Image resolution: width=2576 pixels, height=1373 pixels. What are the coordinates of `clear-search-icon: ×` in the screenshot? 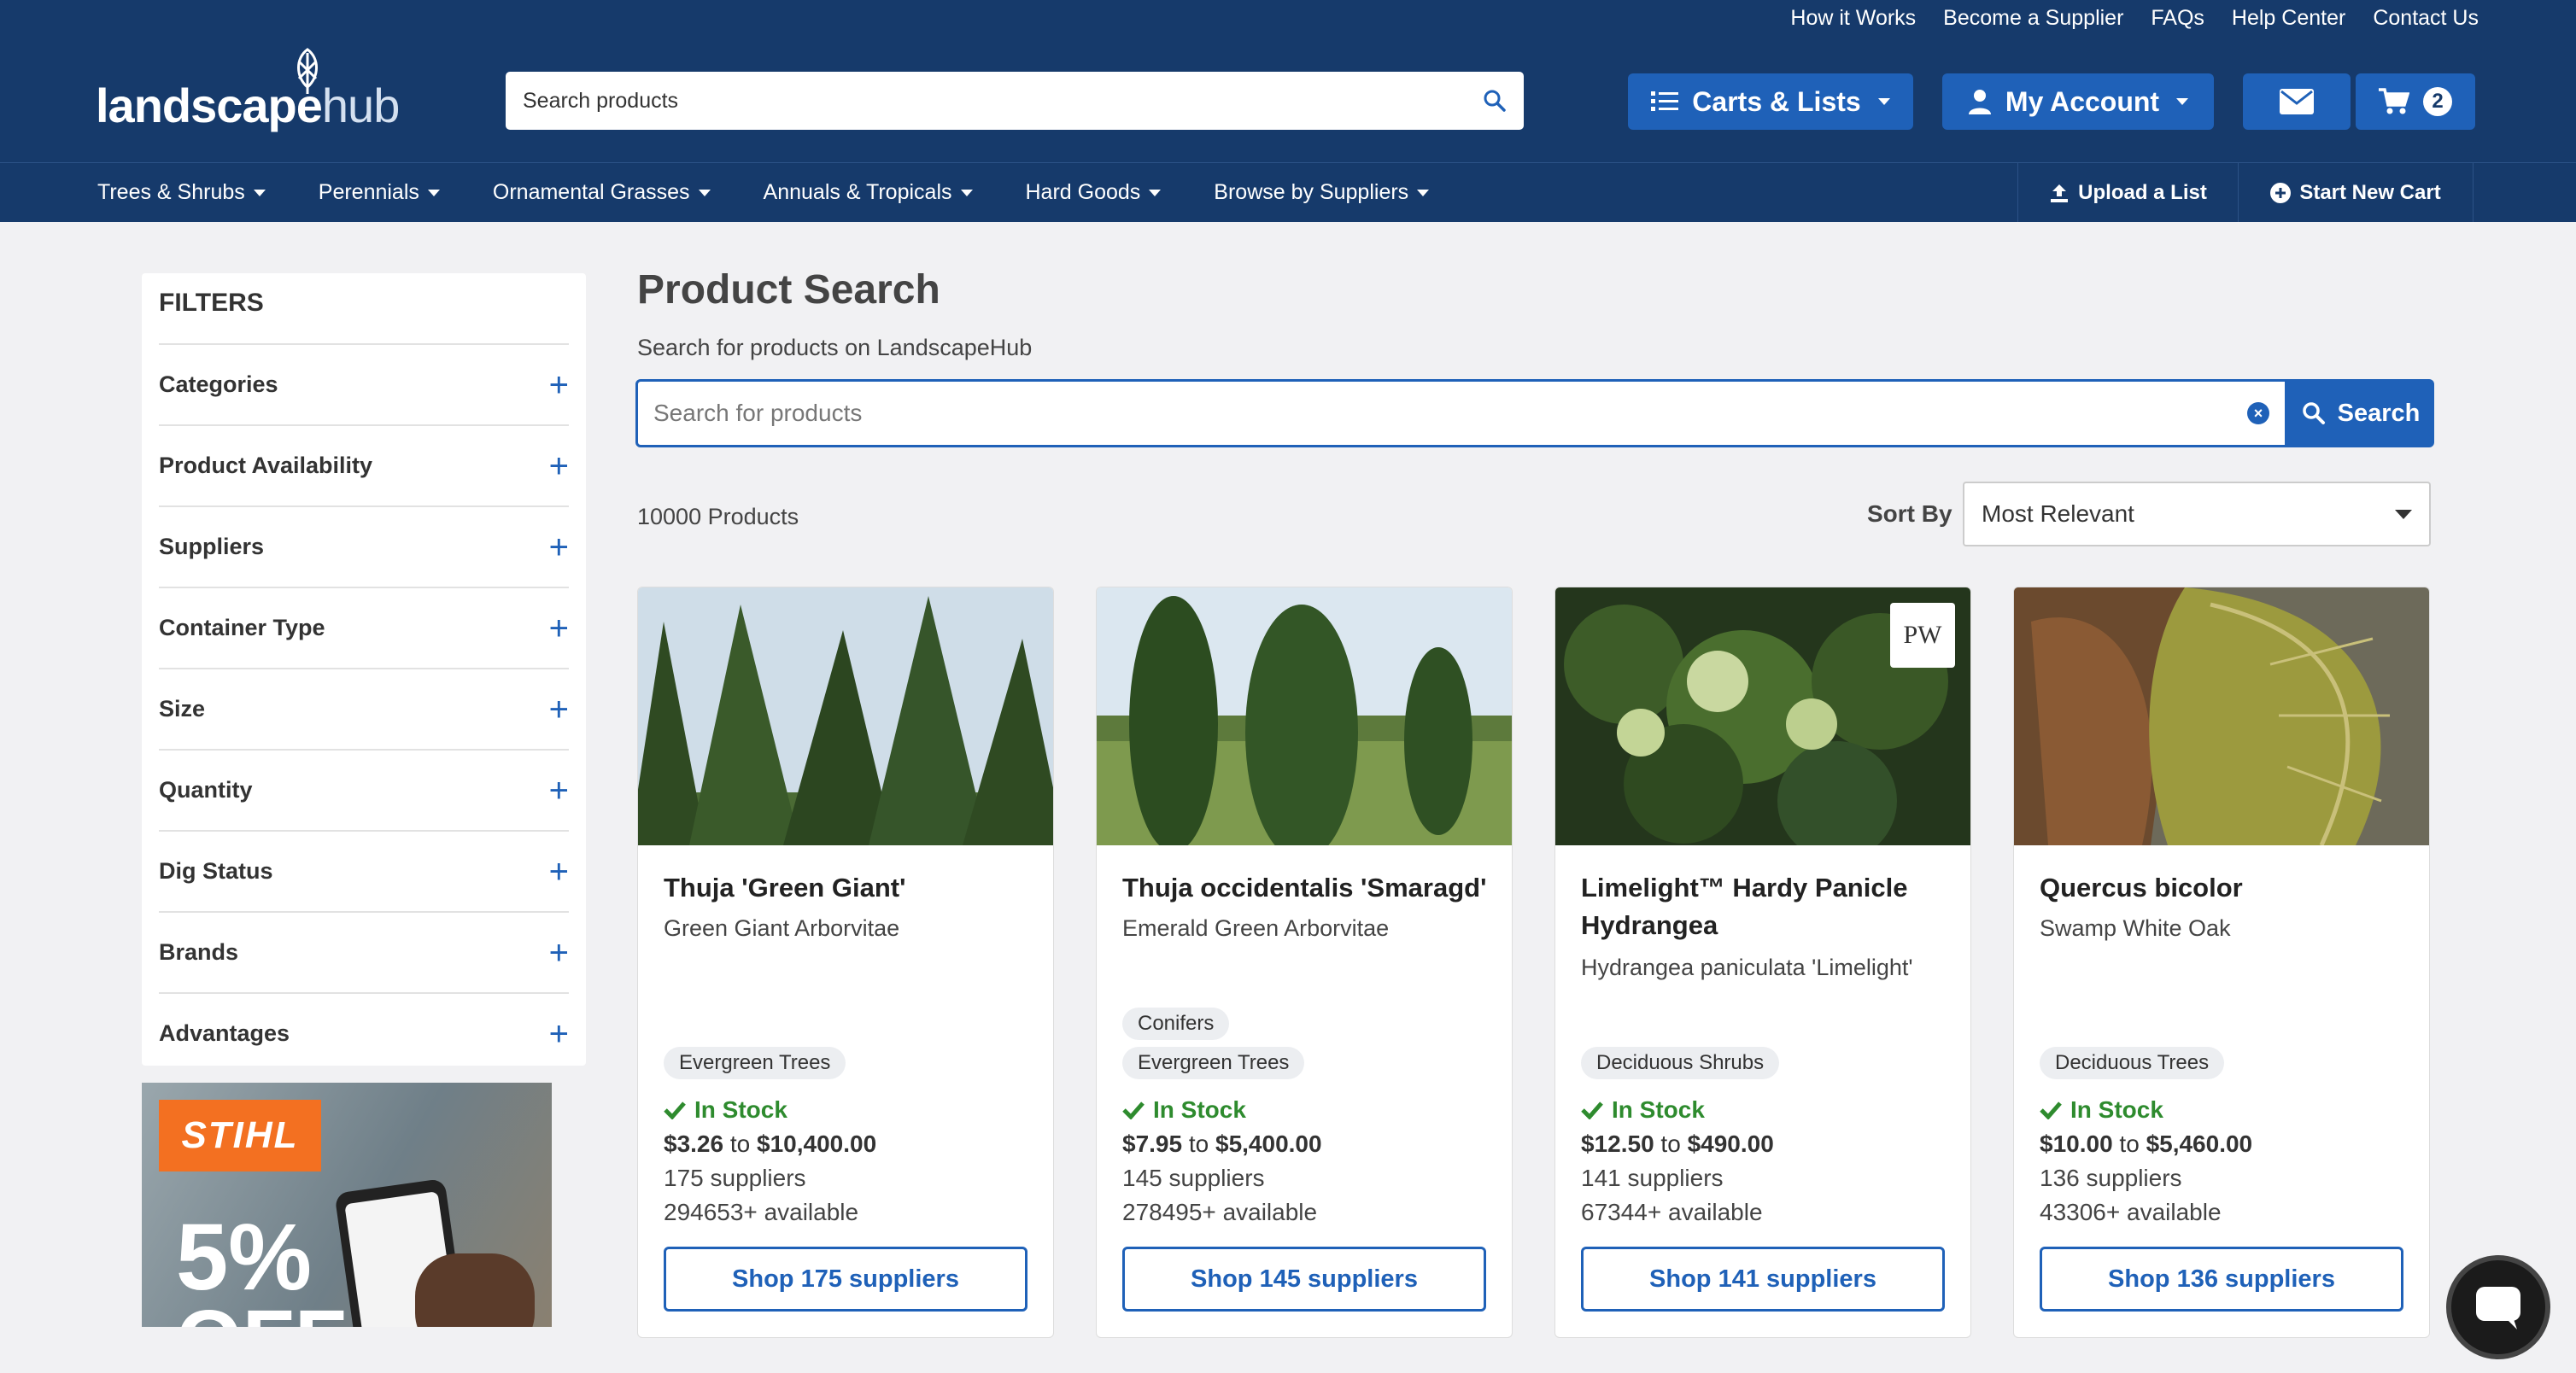 It's located at (2258, 413).